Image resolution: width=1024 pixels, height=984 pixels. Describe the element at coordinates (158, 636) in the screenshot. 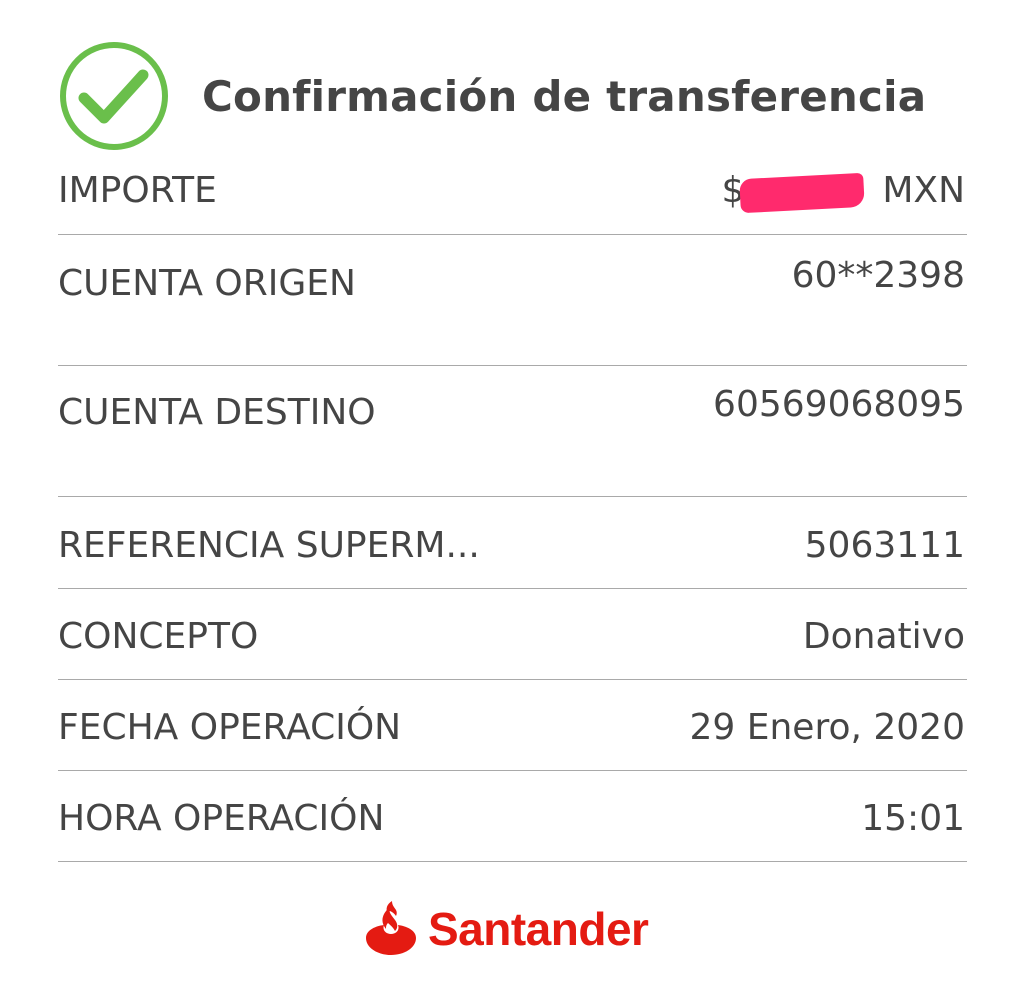

I see `concepto-label: CONCEPTO` at that location.